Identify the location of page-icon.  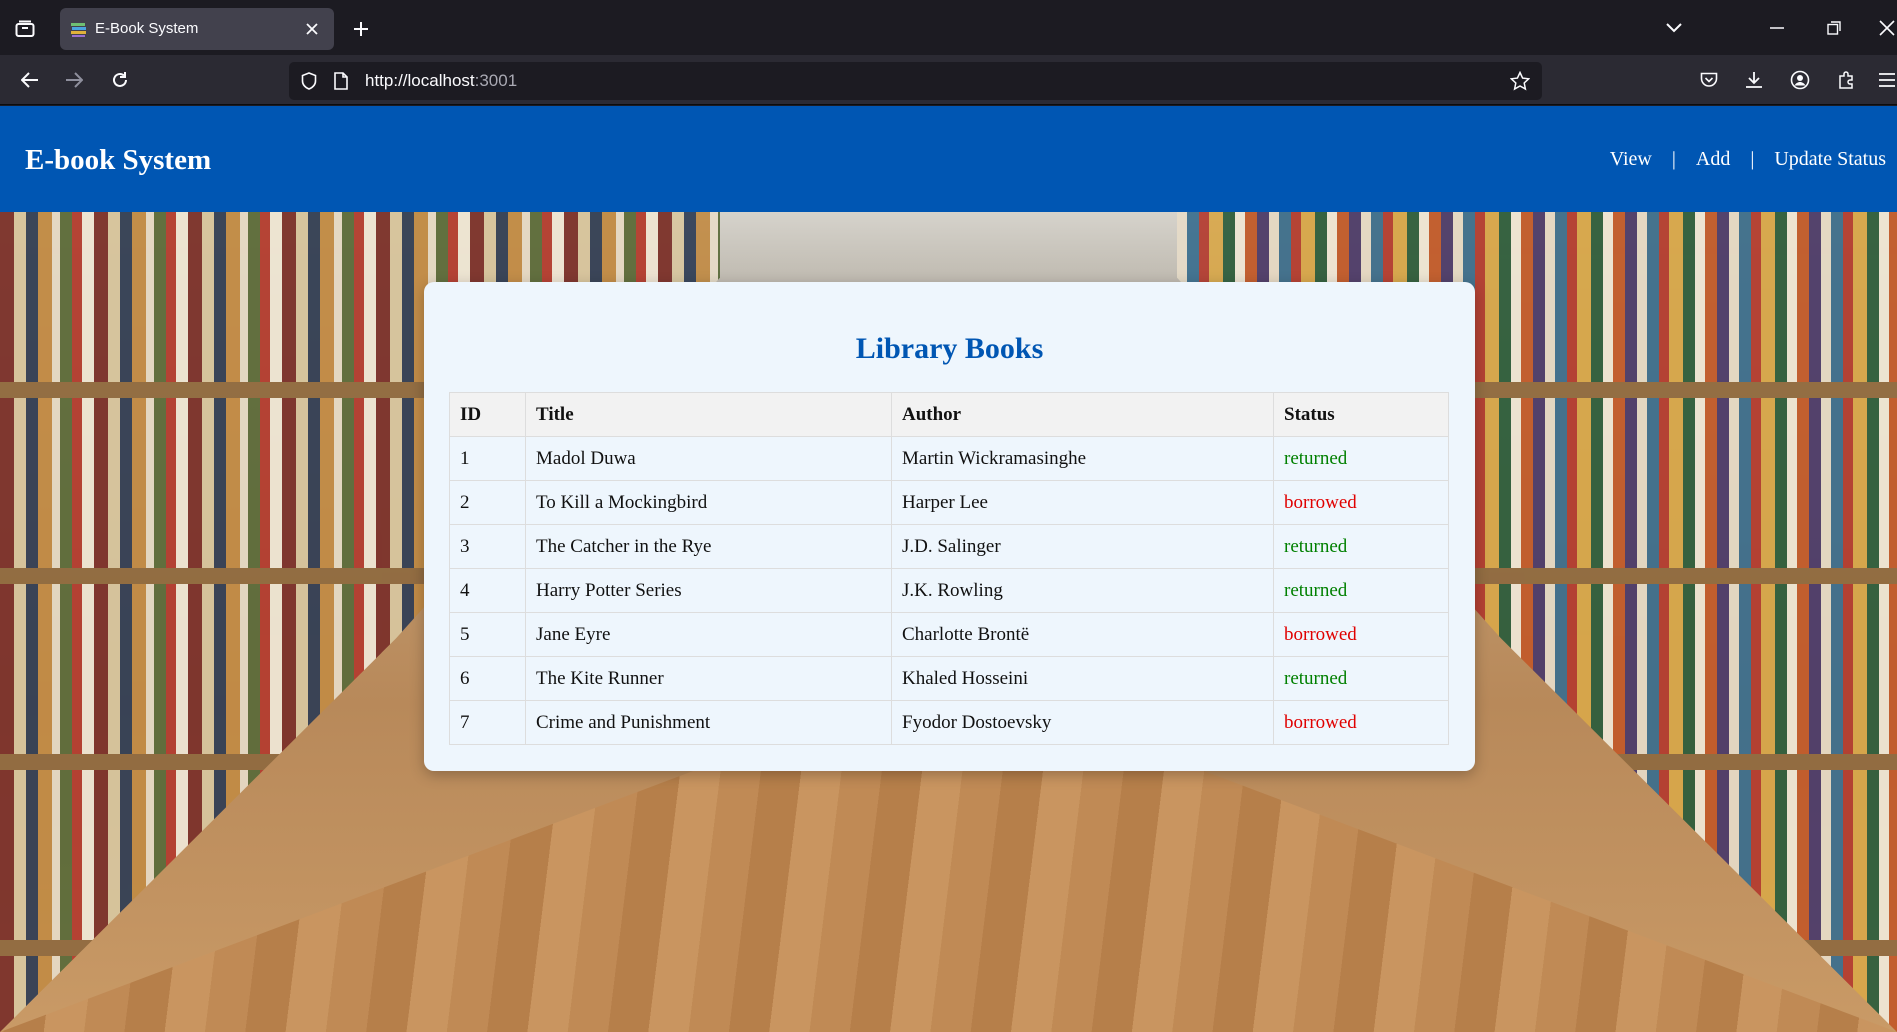
(341, 81).